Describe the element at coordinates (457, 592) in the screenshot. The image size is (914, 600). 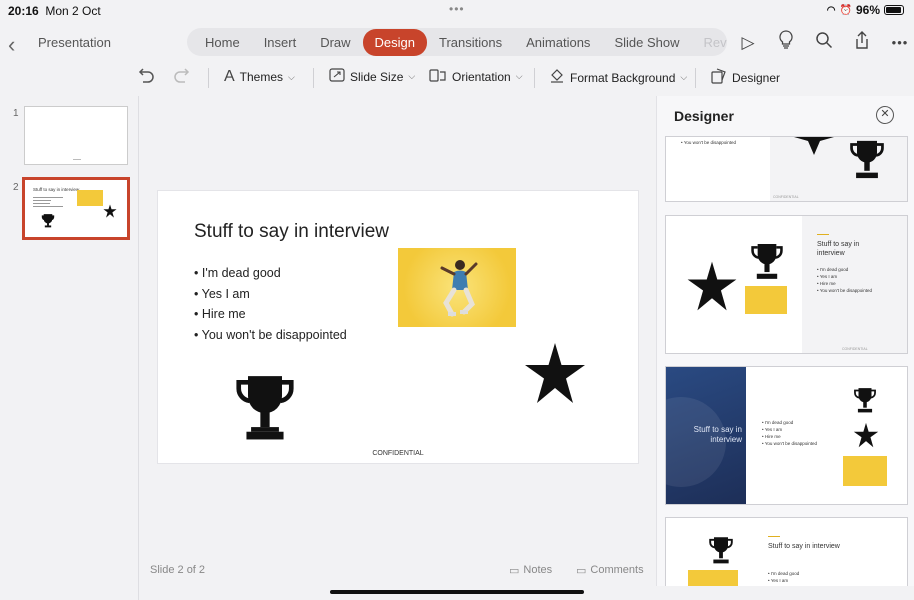
I see `home-indicator` at that location.